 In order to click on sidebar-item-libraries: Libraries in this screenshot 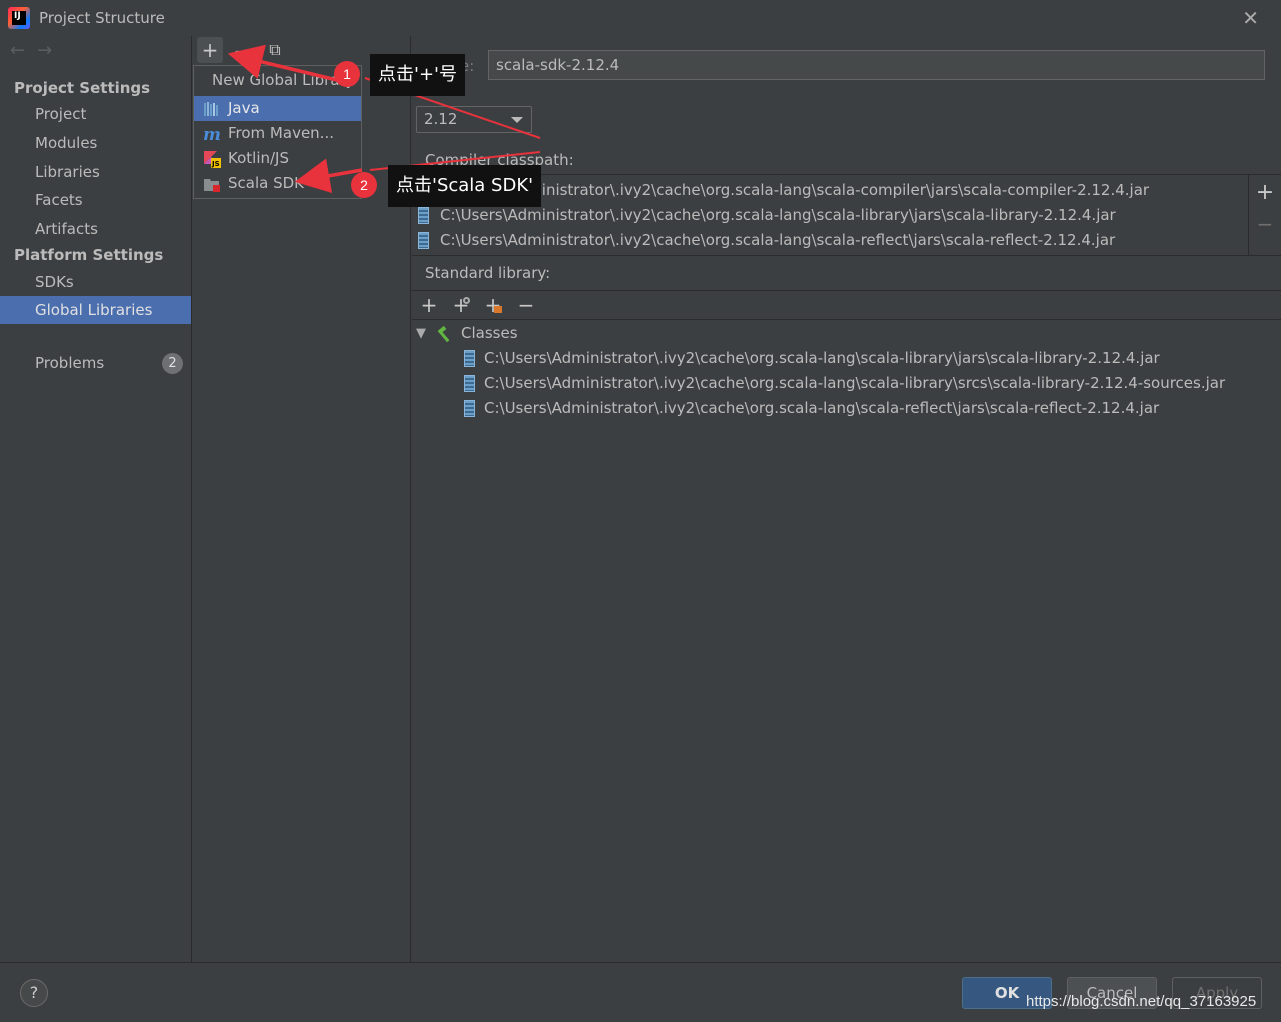, I will do `click(95, 172)`.